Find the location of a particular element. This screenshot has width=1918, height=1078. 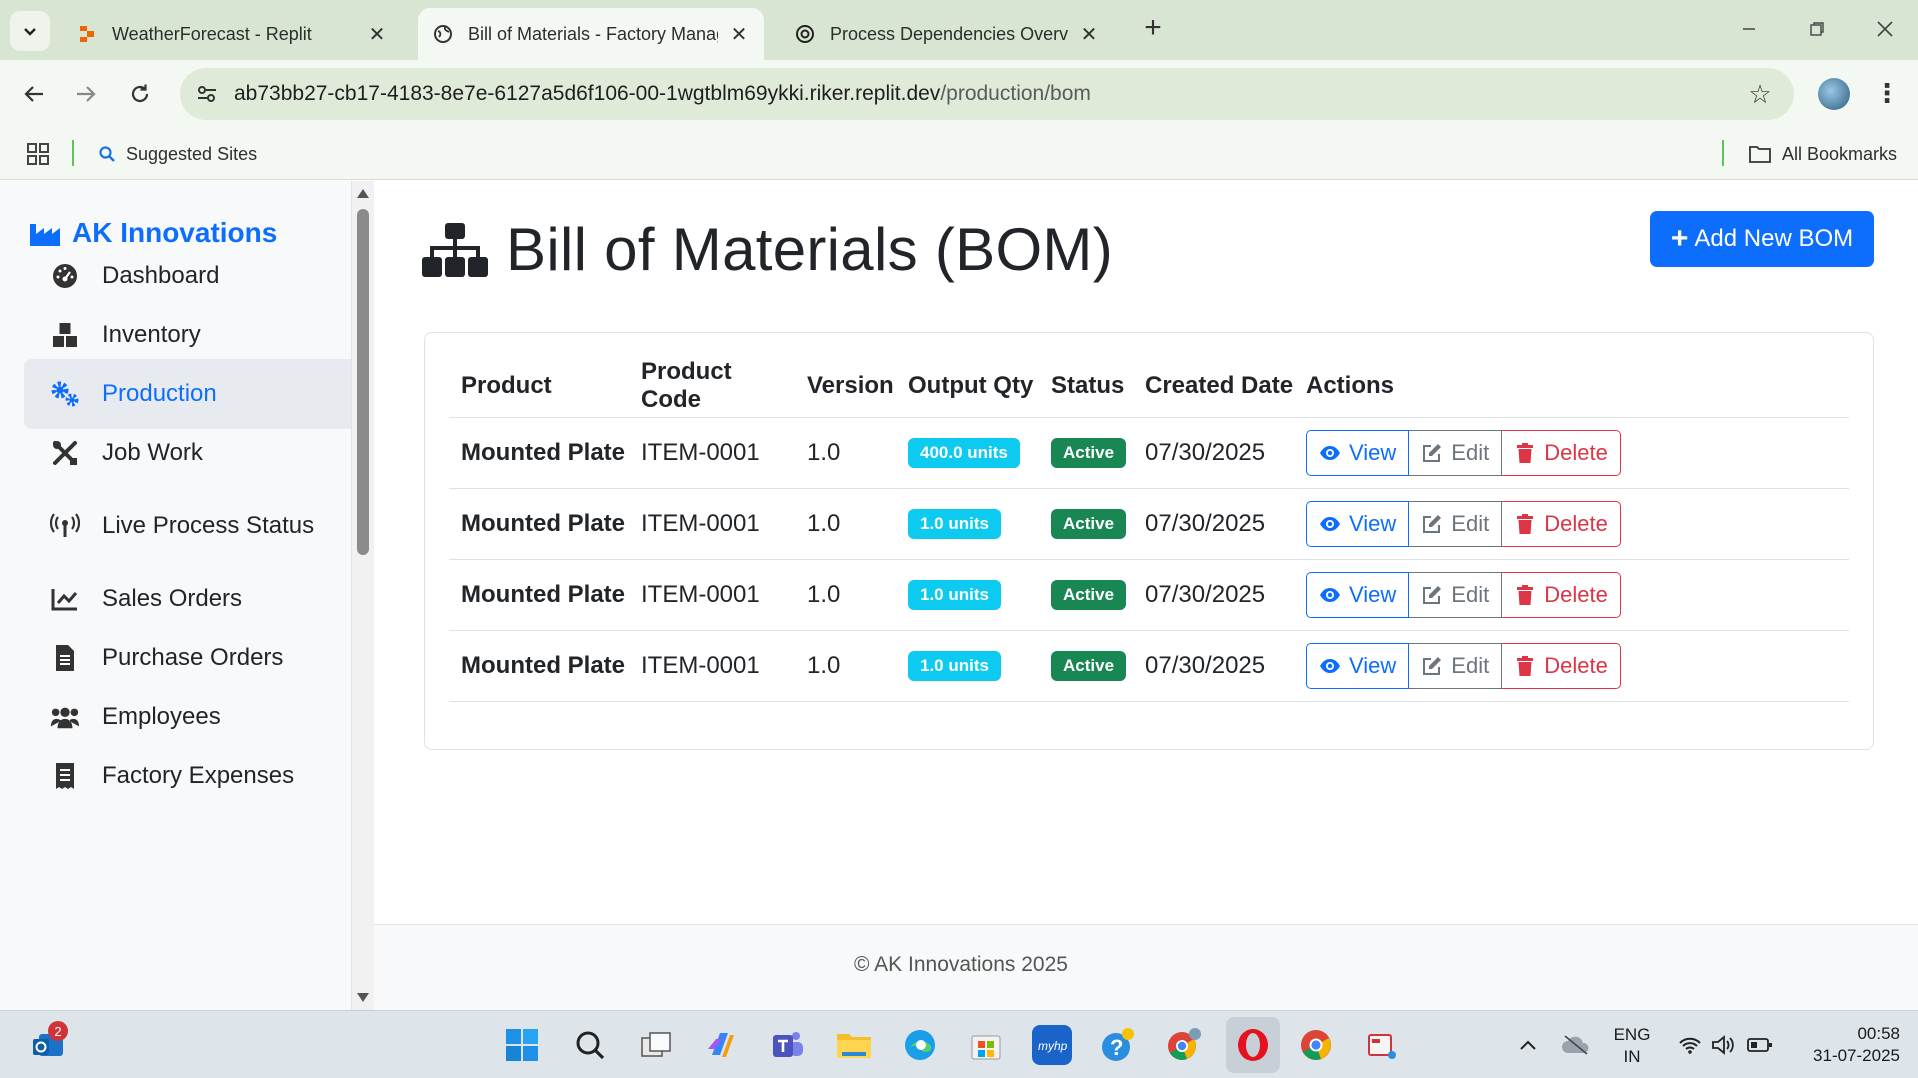

suggested-sites-bookmark: Suggested Sites is located at coordinates (177, 154).